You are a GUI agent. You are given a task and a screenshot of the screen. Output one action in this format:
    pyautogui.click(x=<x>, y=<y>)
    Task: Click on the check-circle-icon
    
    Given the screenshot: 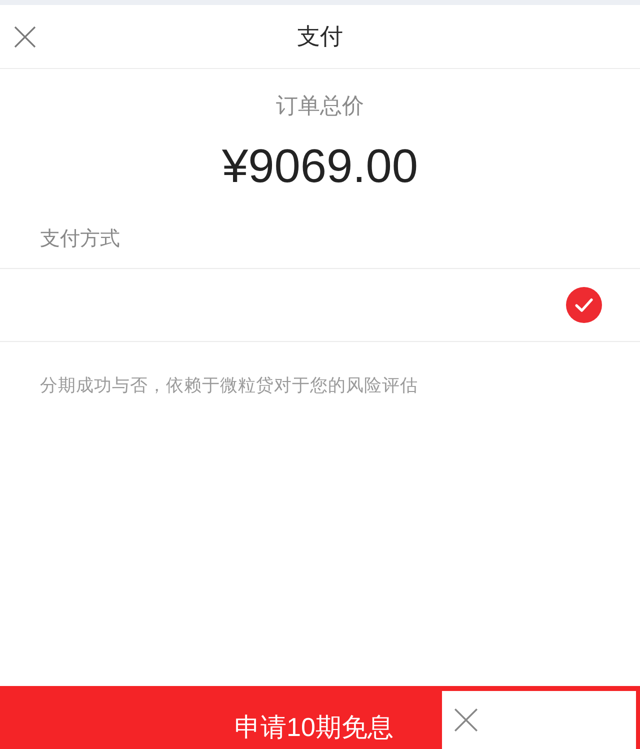 What is the action you would take?
    pyautogui.click(x=584, y=305)
    